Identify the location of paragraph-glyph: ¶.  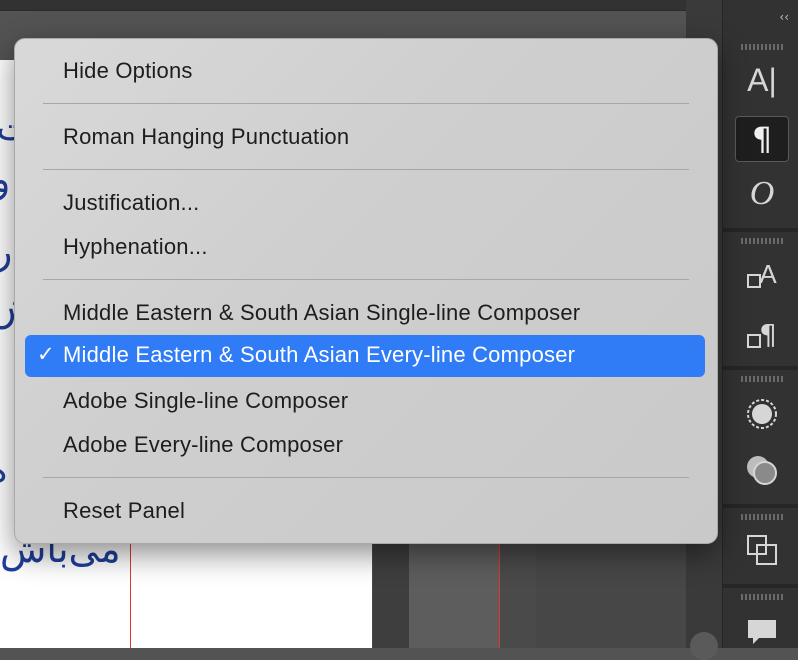
(762, 139).